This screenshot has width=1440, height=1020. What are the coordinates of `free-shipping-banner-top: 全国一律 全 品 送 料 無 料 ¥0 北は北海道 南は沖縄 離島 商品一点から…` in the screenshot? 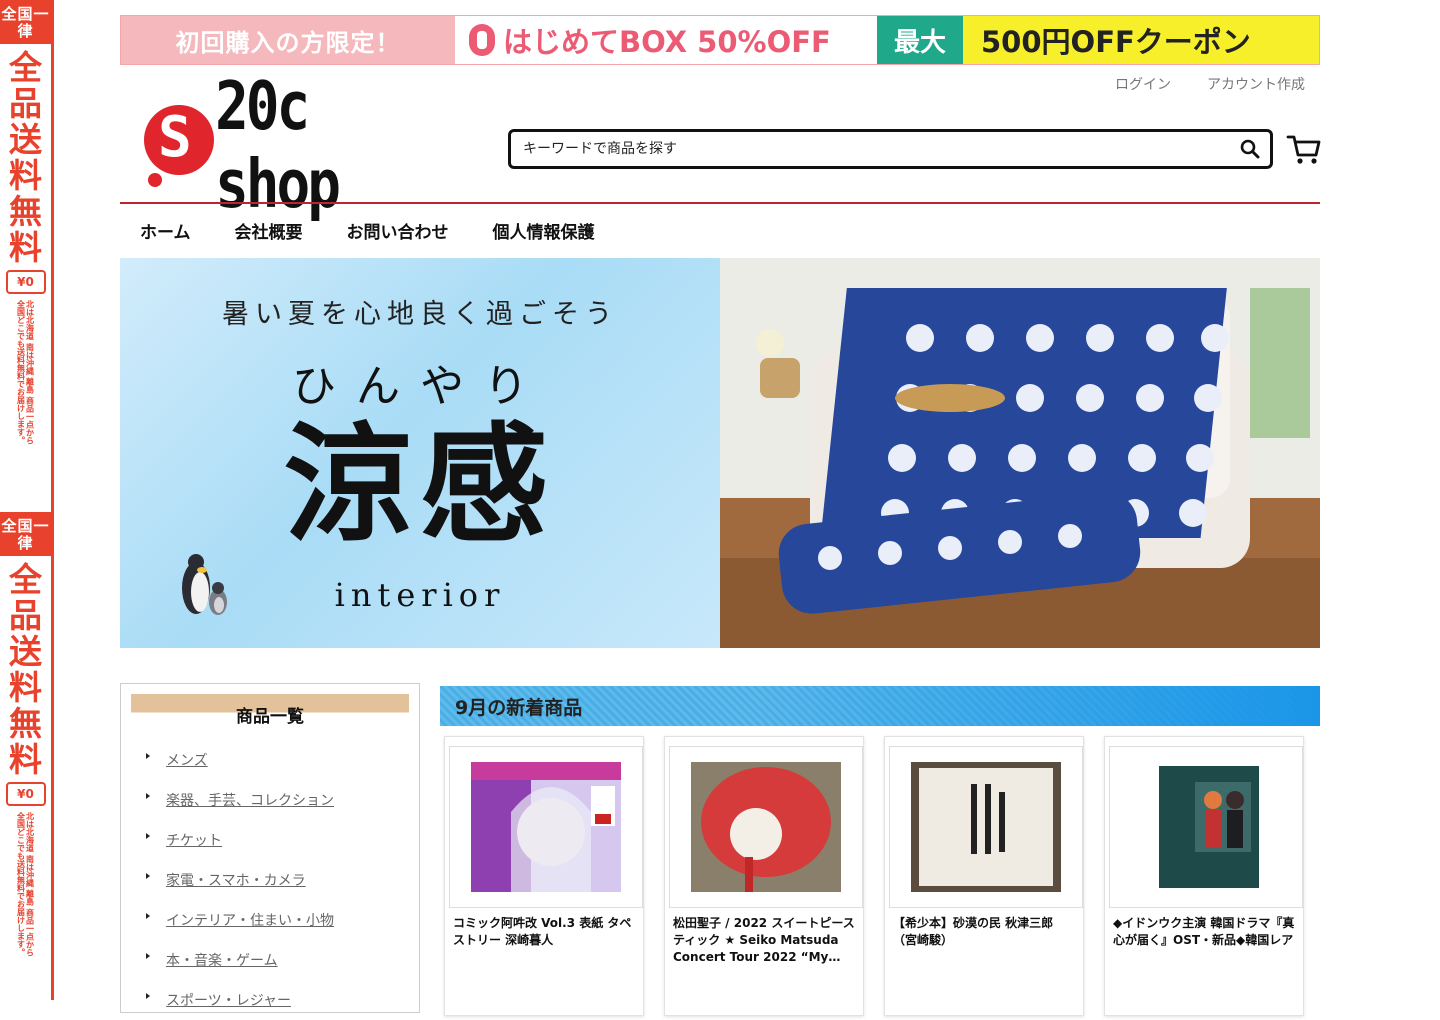 It's located at (25, 225).